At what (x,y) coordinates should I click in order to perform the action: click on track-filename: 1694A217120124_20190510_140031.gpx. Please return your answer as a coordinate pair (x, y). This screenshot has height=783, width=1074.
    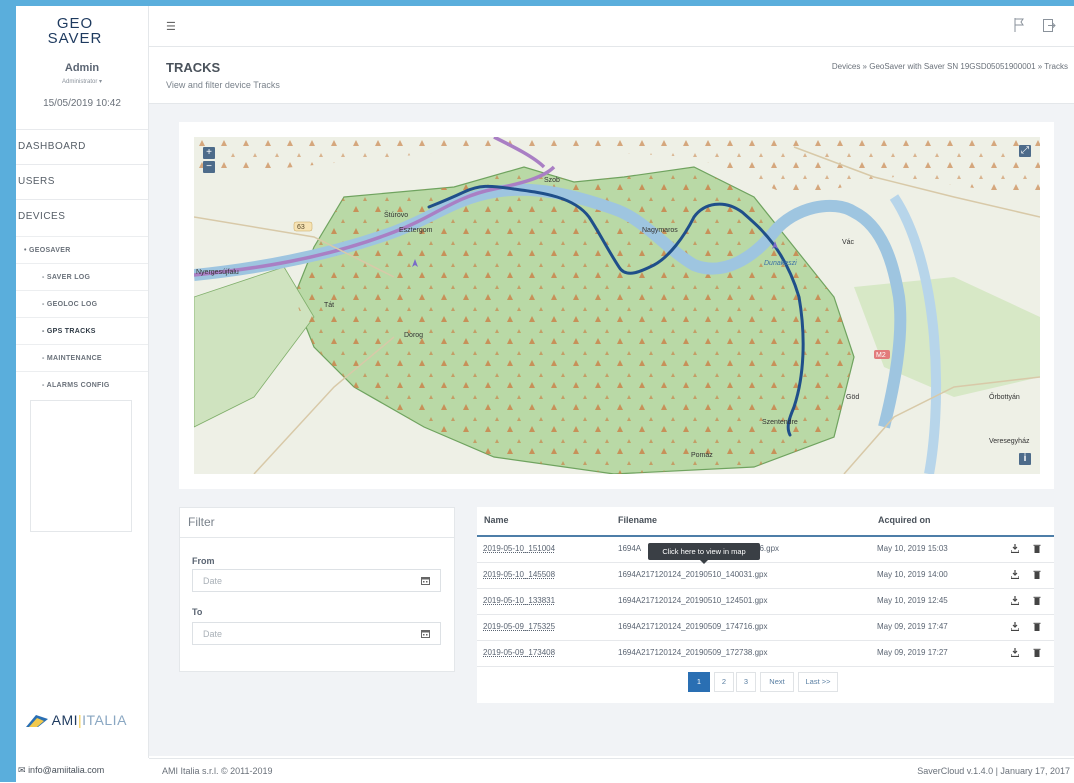
    Looking at the image, I should click on (693, 574).